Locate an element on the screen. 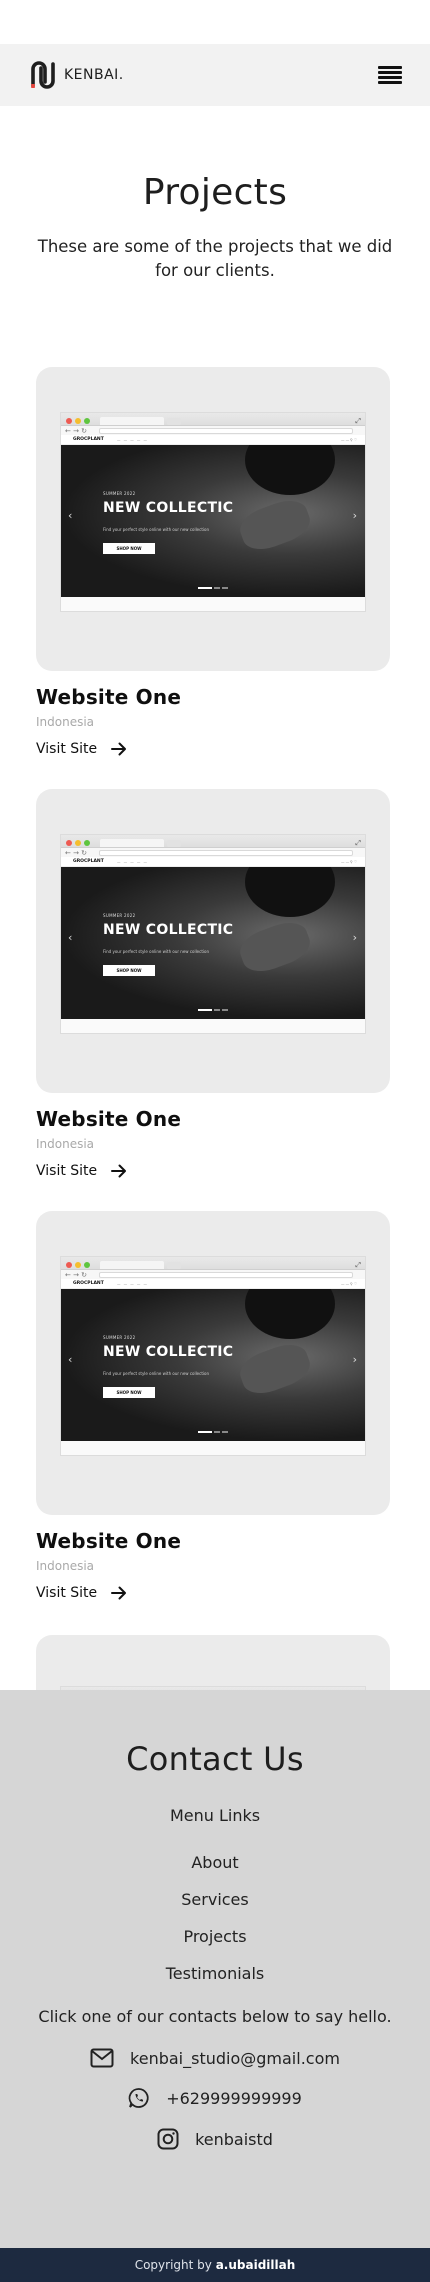 This screenshot has width=430, height=2282. email-link: kenbai_studio@gmail.com is located at coordinates (215, 2058).